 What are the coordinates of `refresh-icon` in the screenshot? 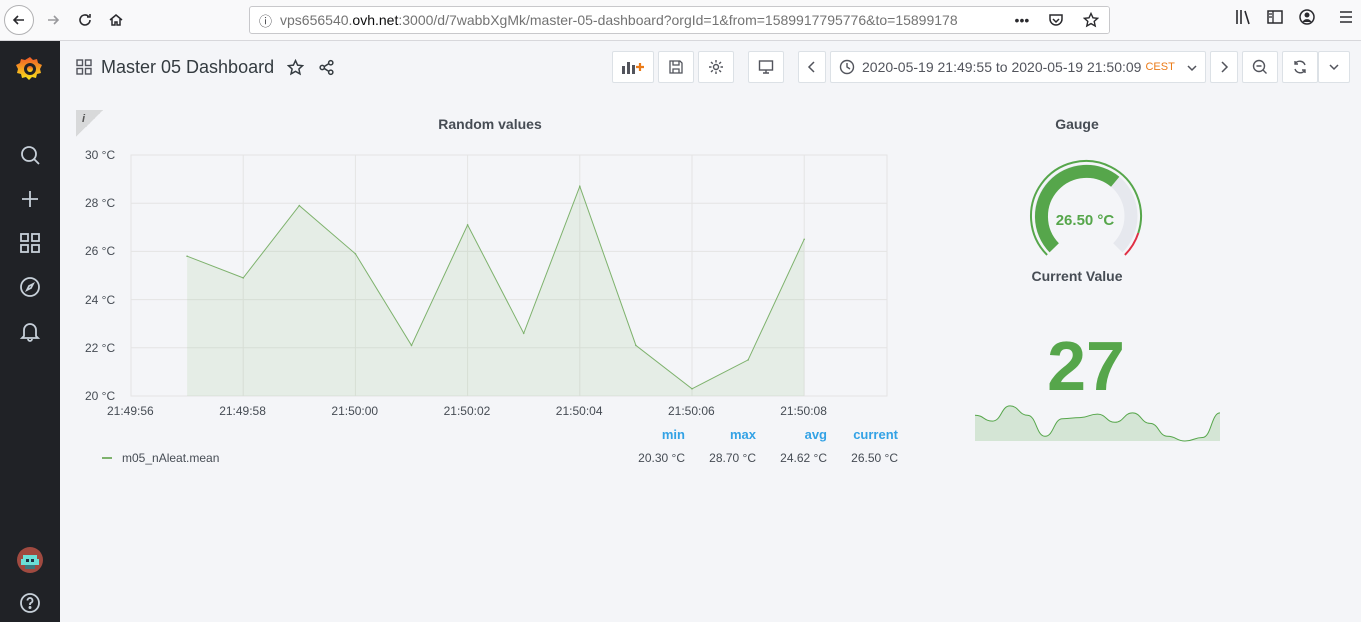 It's located at (1300, 67).